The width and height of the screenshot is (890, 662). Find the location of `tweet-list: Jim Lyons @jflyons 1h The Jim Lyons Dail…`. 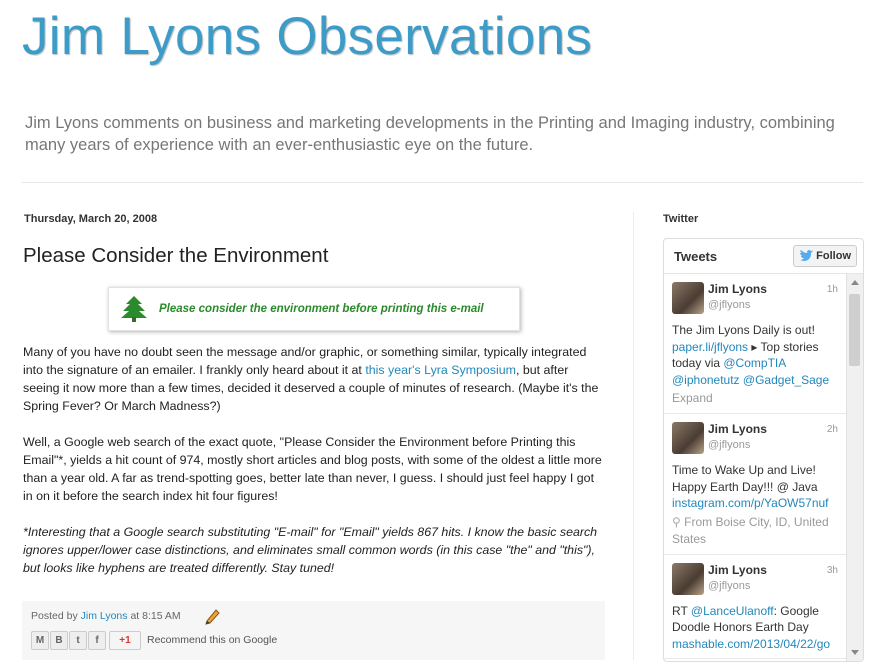

tweet-list: Jim Lyons @jflyons 1h The Jim Lyons Dail… is located at coordinates (755, 467).